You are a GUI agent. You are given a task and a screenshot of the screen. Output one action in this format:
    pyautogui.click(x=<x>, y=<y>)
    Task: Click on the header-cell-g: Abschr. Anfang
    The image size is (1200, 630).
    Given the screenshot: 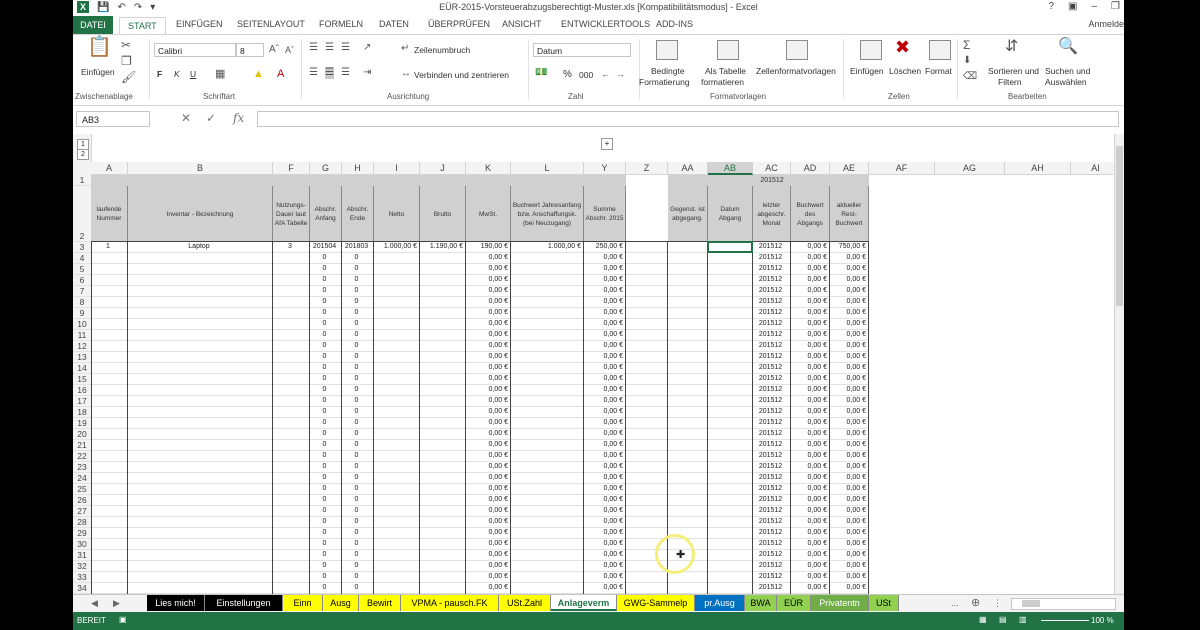 What is the action you would take?
    pyautogui.click(x=326, y=214)
    